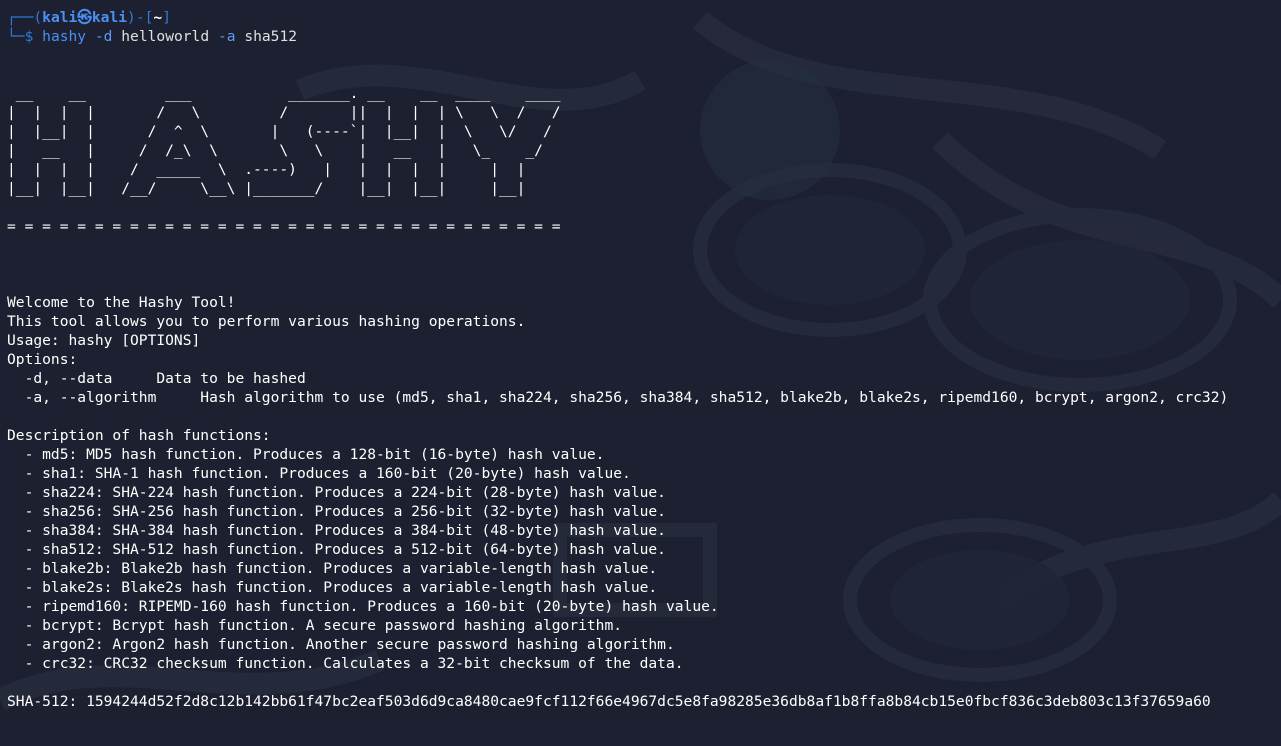 This screenshot has width=1281, height=746. I want to click on command-name: hashy, so click(64, 36).